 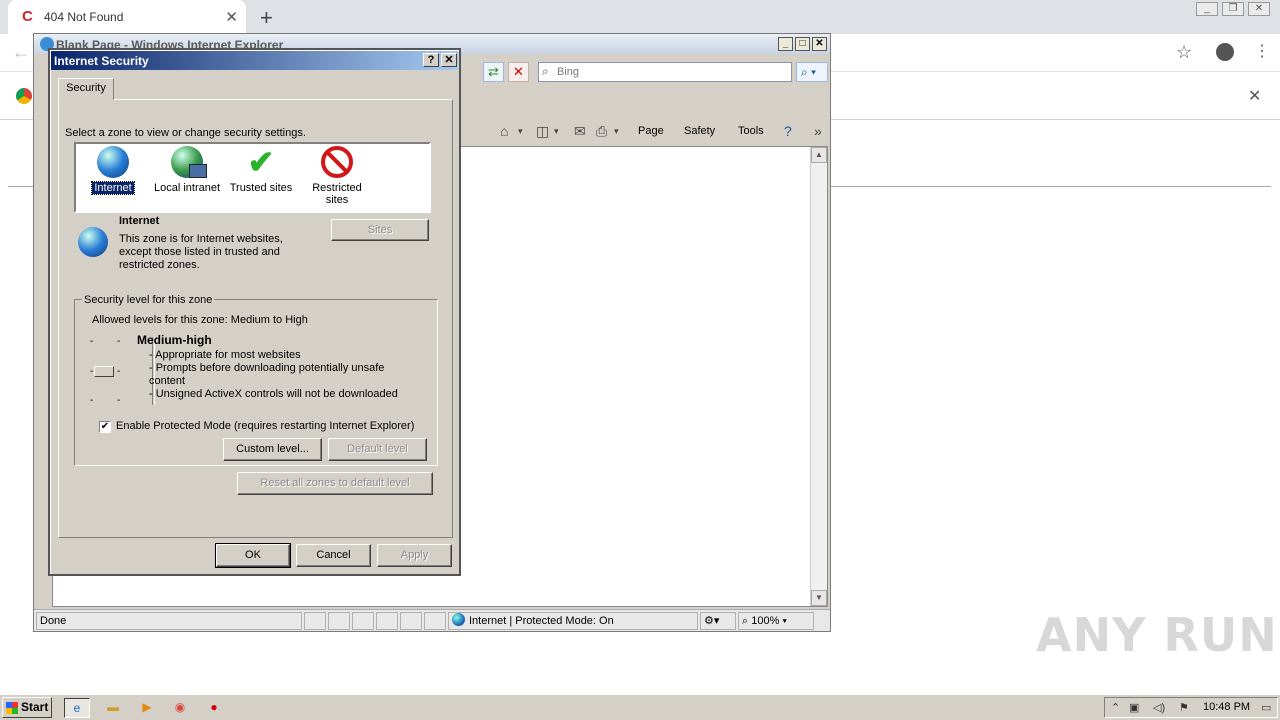 I want to click on taskbar-alert-icon: ●, so click(x=214, y=708).